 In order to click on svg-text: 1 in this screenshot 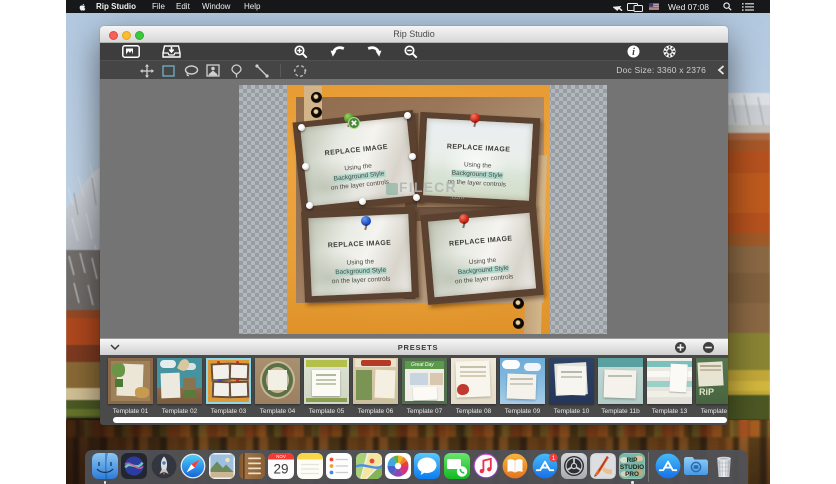, I will do `click(553, 458)`.